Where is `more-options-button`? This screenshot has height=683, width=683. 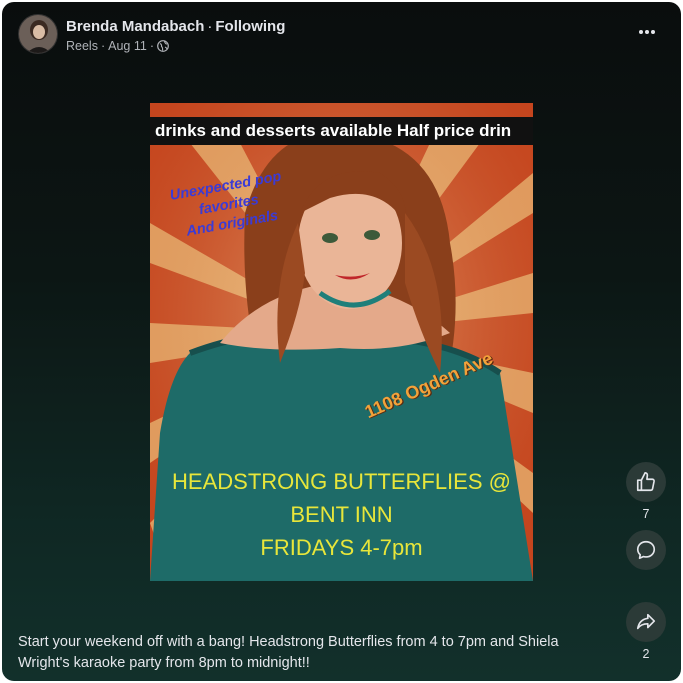
more-options-button is located at coordinates (647, 32).